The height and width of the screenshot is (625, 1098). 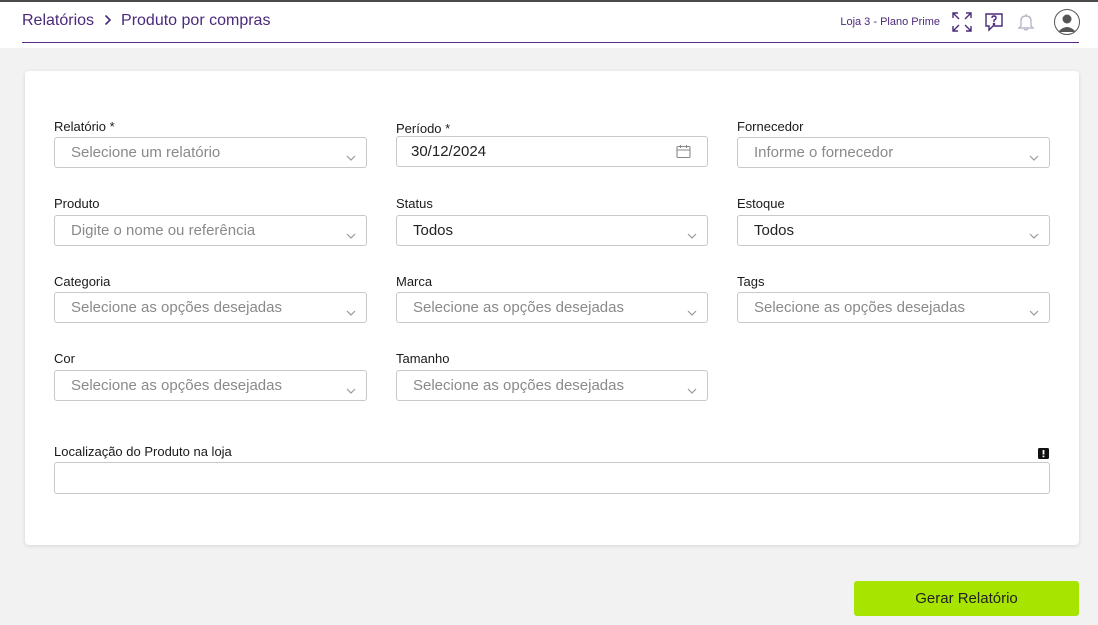 I want to click on status-label: Status, so click(x=414, y=203).